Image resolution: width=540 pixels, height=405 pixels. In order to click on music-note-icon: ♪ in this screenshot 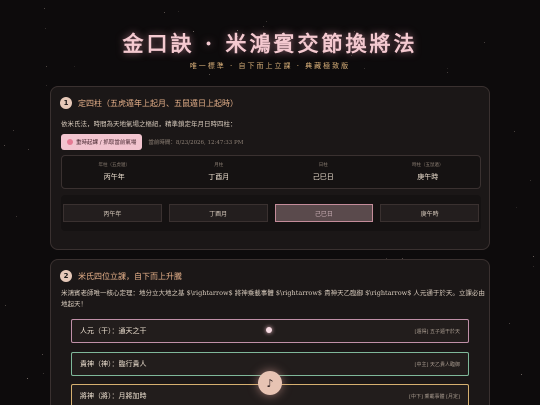, I will do `click(270, 383)`.